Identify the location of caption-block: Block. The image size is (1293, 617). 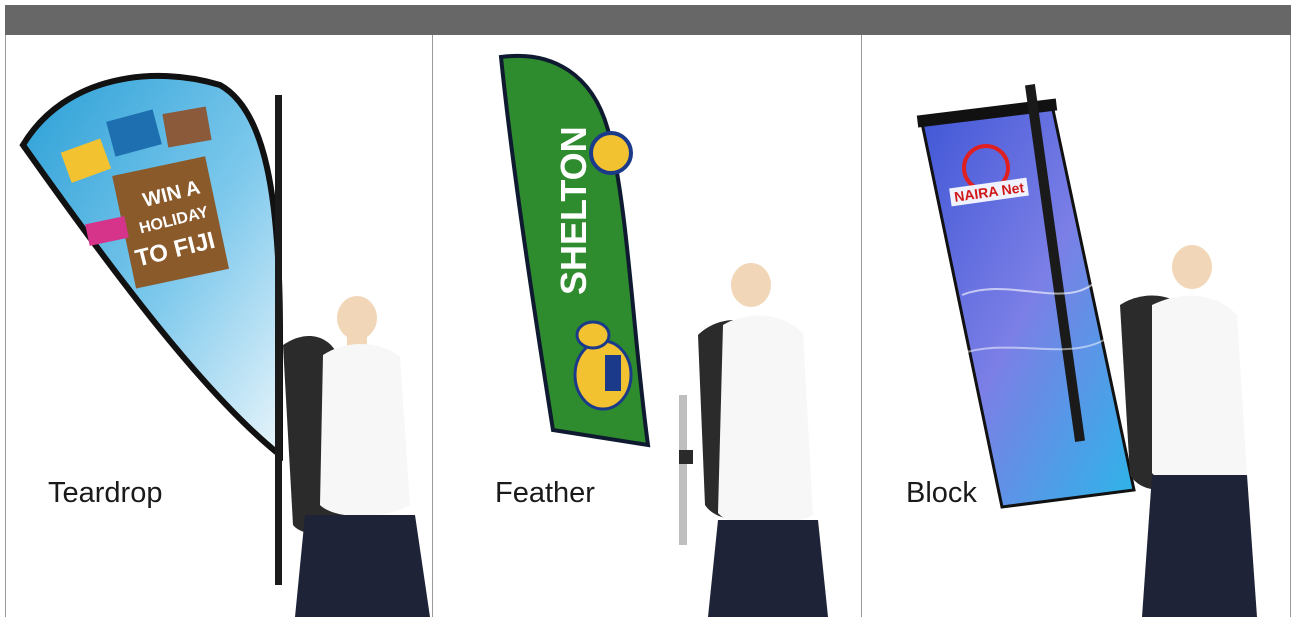
(941, 493).